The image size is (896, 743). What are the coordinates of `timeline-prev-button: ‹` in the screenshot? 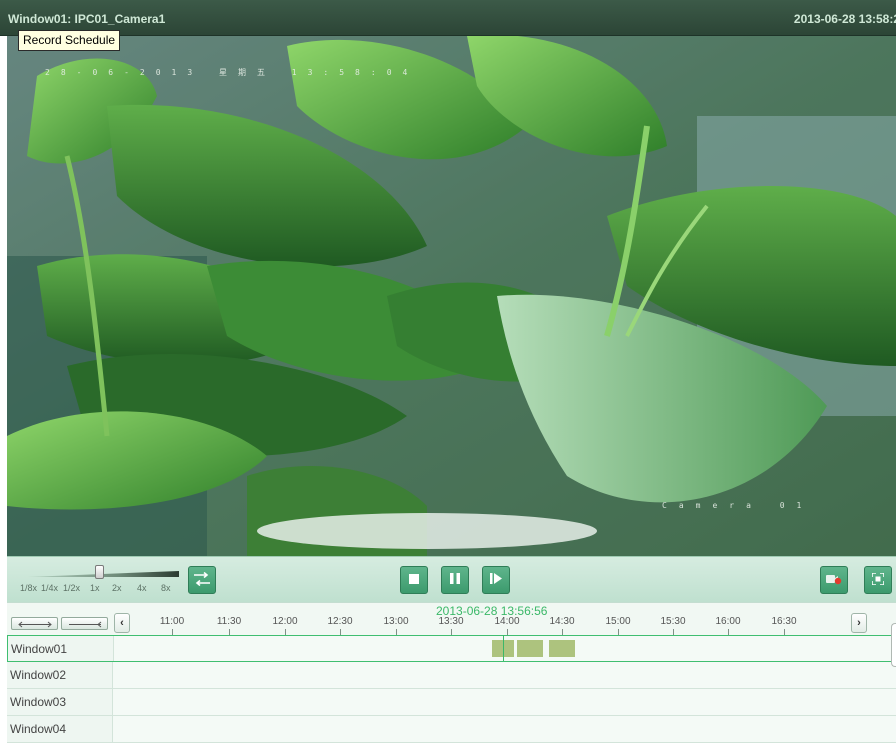 It's located at (122, 623).